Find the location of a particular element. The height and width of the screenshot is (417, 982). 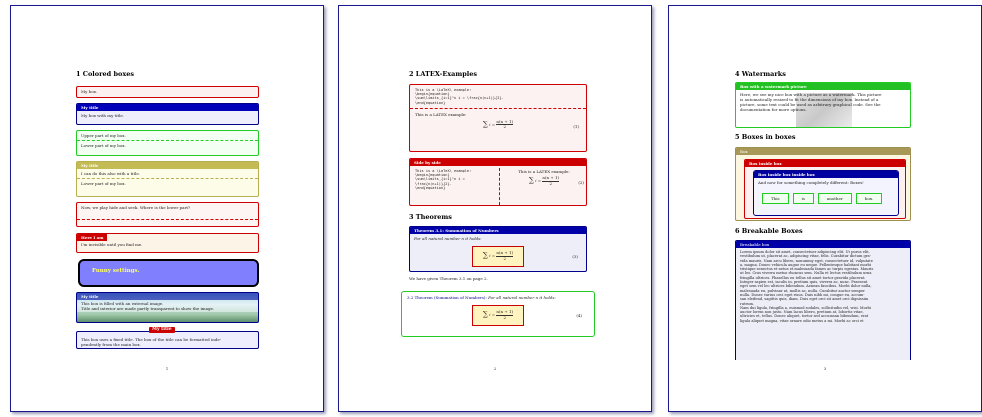

my-box: My box. is located at coordinates (167, 92).